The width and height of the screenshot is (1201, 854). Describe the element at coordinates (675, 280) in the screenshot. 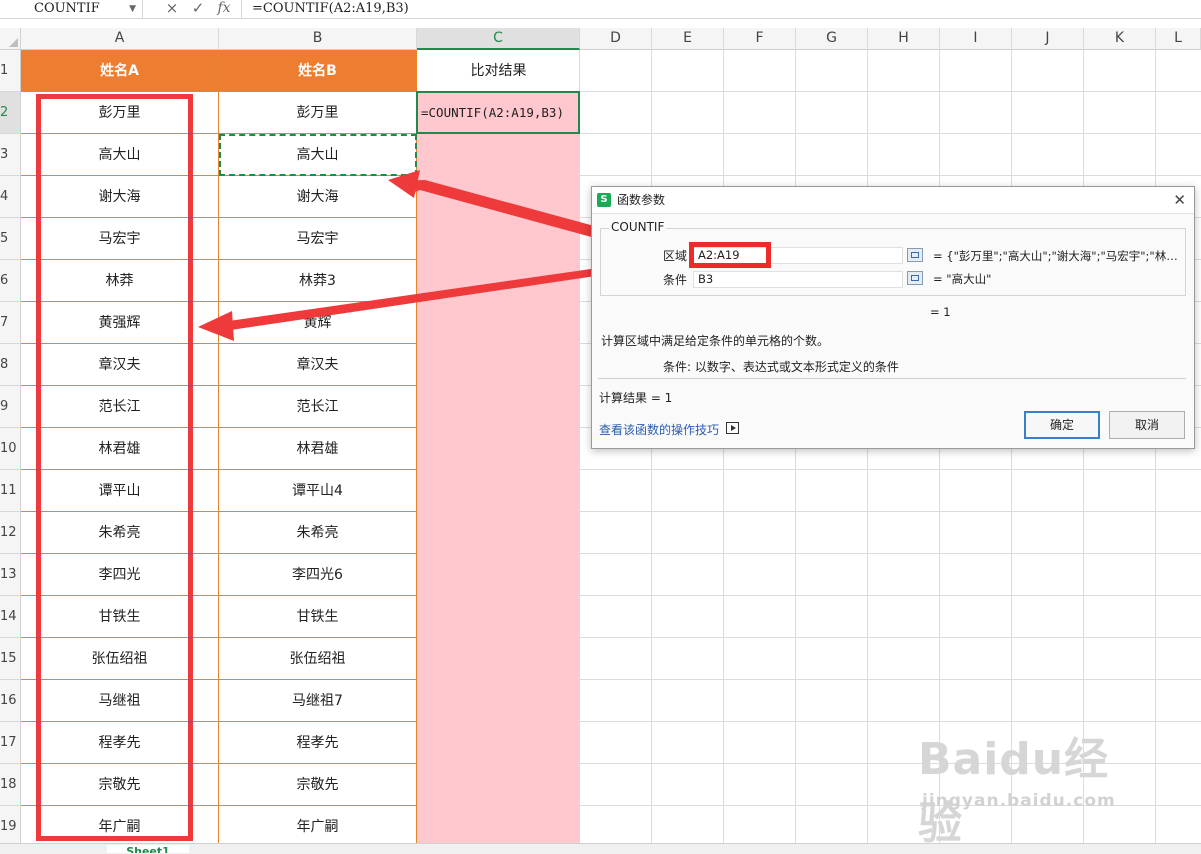

I see `criteria-label: 条件` at that location.